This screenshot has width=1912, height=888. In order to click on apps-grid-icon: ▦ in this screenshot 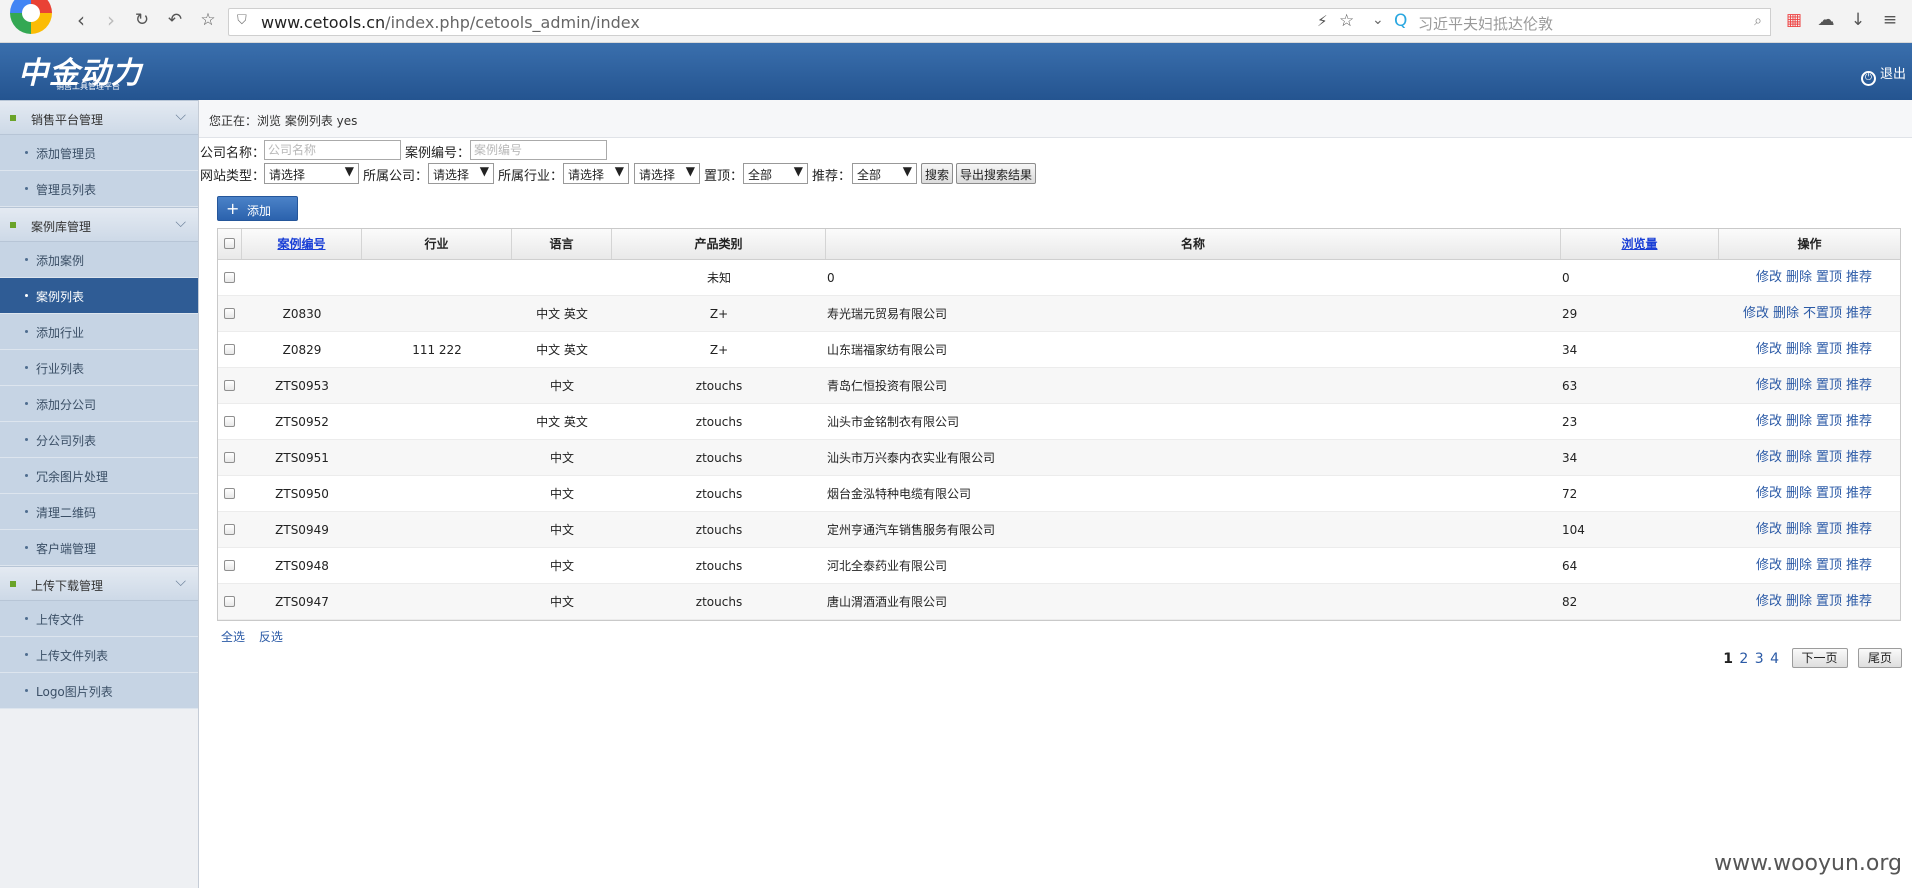, I will do `click(1794, 20)`.